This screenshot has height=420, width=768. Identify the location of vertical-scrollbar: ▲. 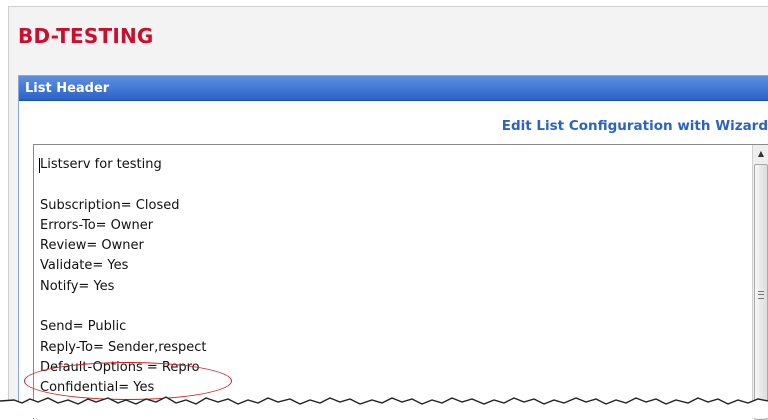
(760, 282).